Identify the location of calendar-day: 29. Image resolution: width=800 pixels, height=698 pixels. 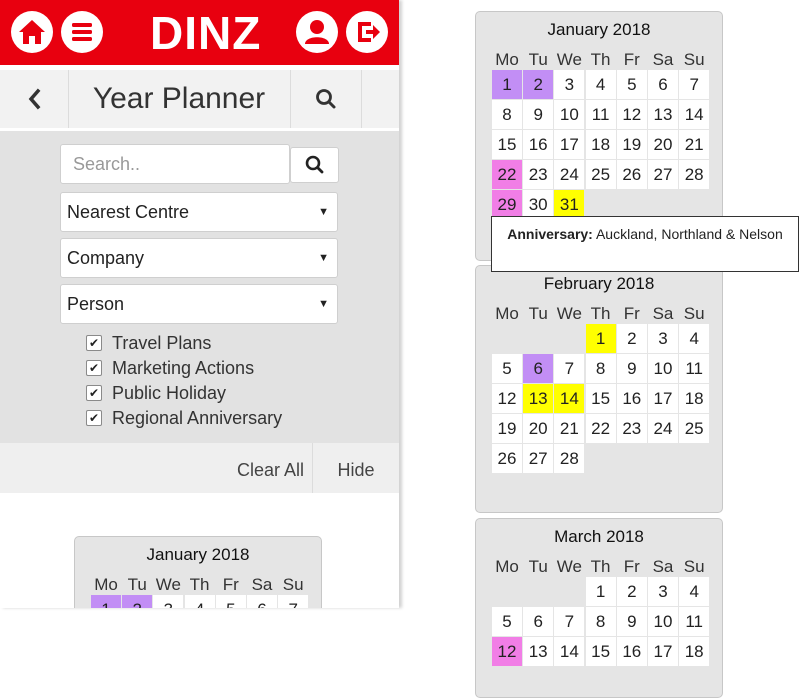
(507, 204).